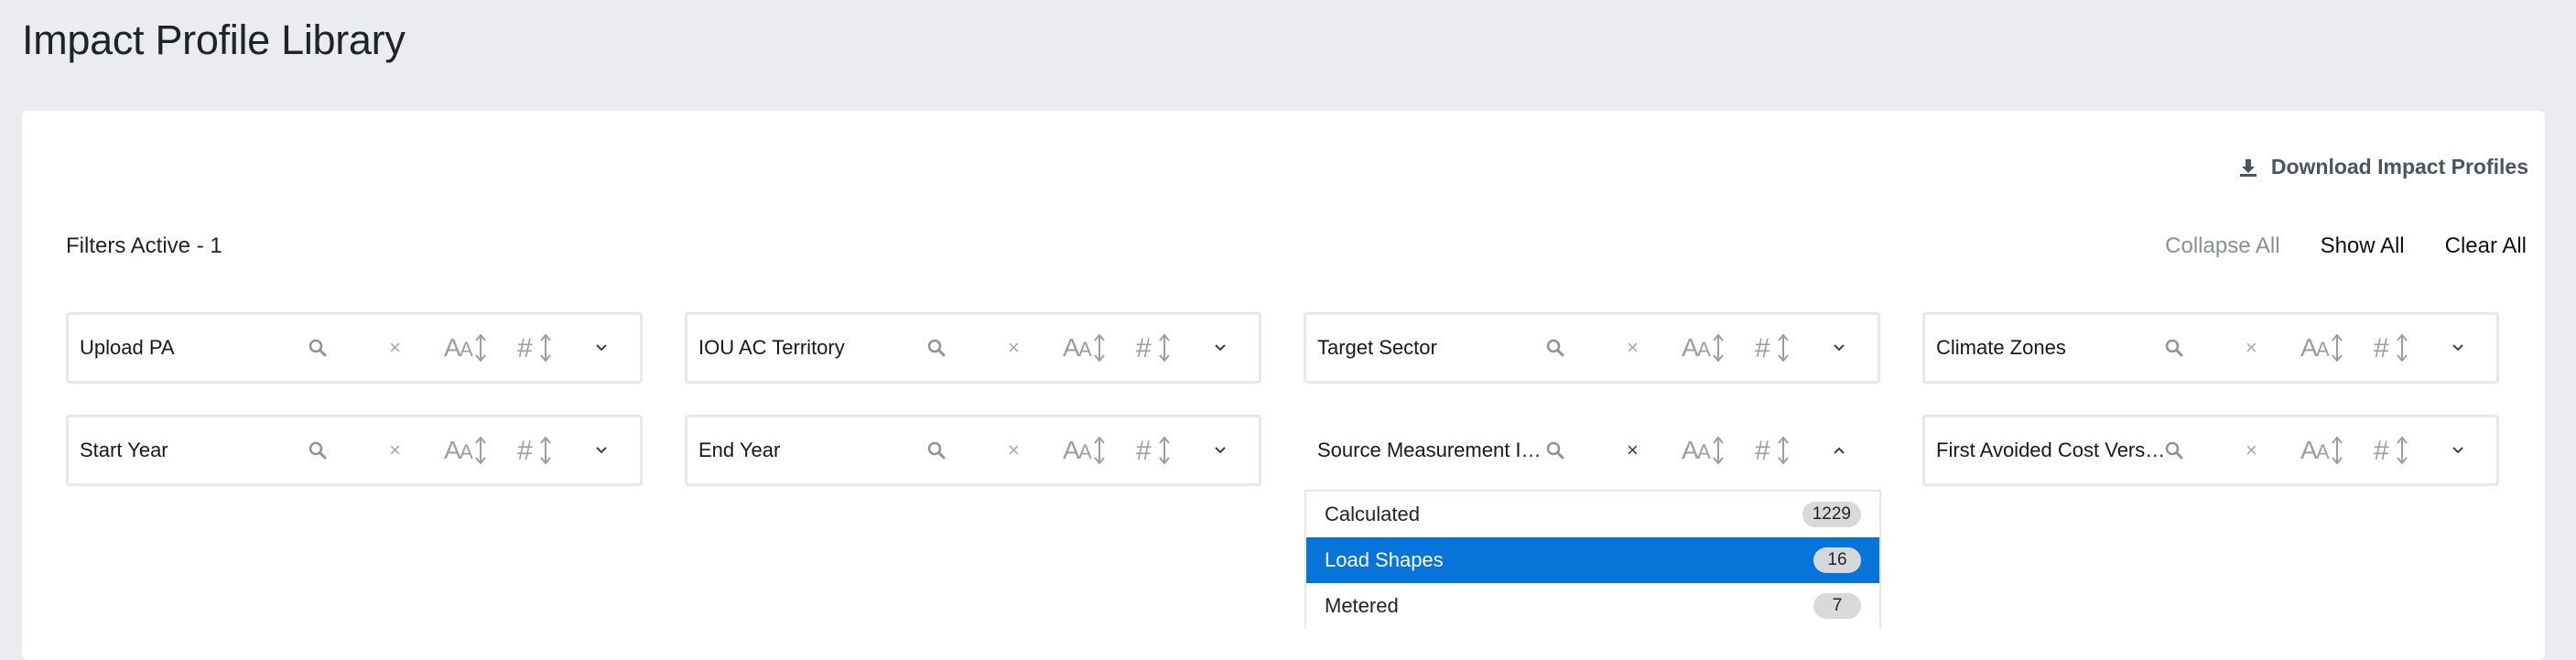 This screenshot has width=2576, height=660. Describe the element at coordinates (1362, 605) in the screenshot. I see `option-label: Metered` at that location.